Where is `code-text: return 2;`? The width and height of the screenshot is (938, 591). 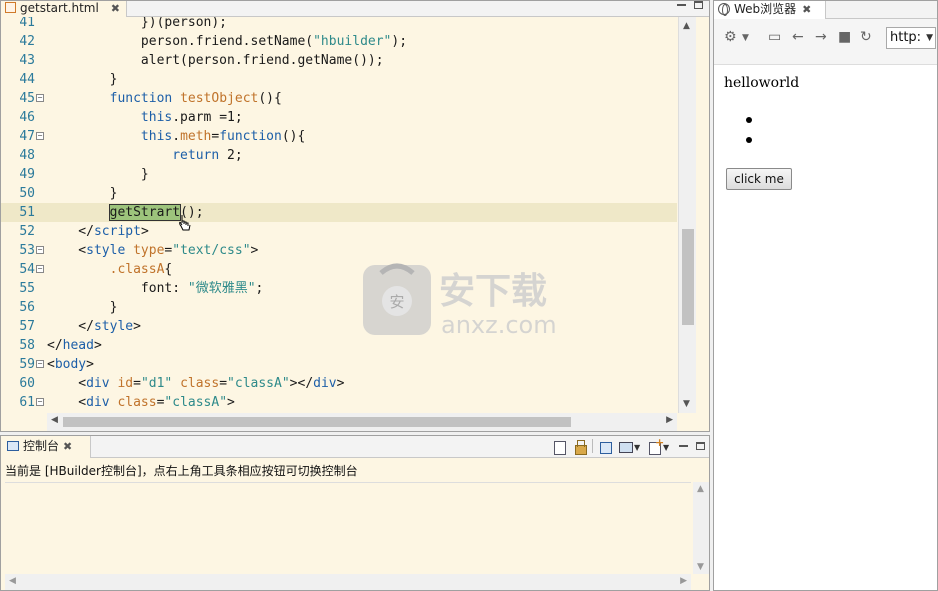 code-text: return 2; is located at coordinates (207, 155).